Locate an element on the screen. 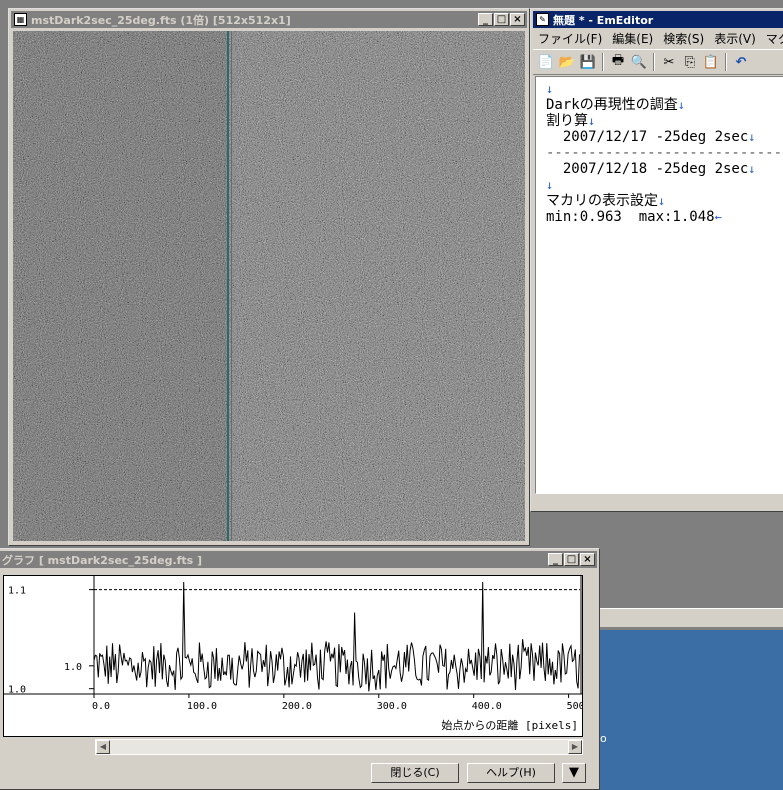 The image size is (783, 790). scroll-right-arrow-icon: ▶ is located at coordinates (575, 747).